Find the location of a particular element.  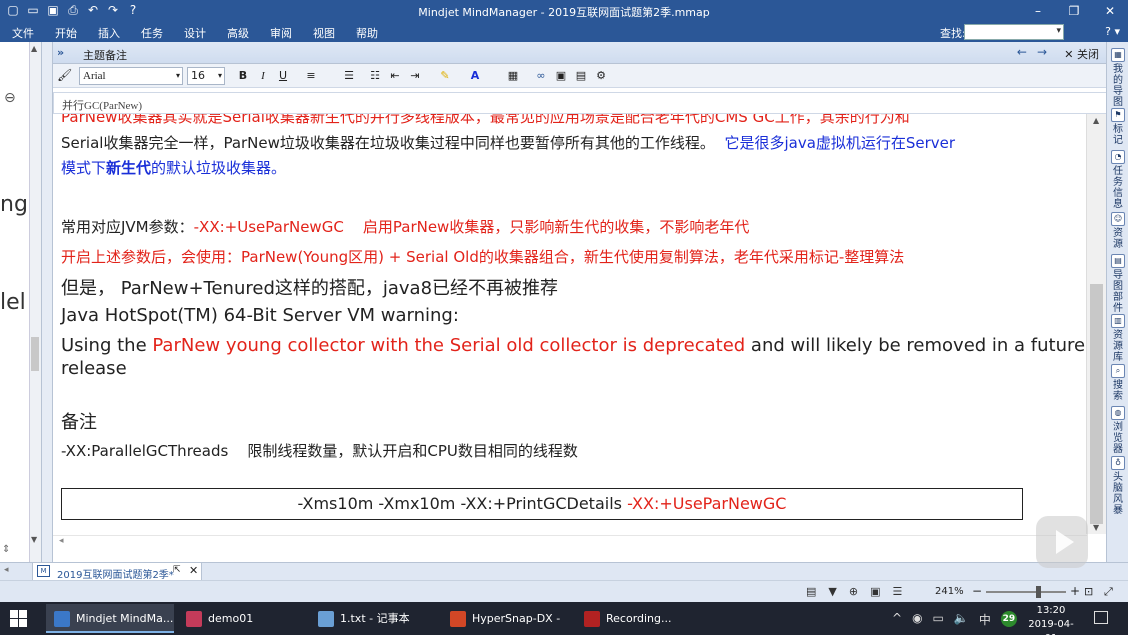

library-icon: ▥ is located at coordinates (1118, 321).